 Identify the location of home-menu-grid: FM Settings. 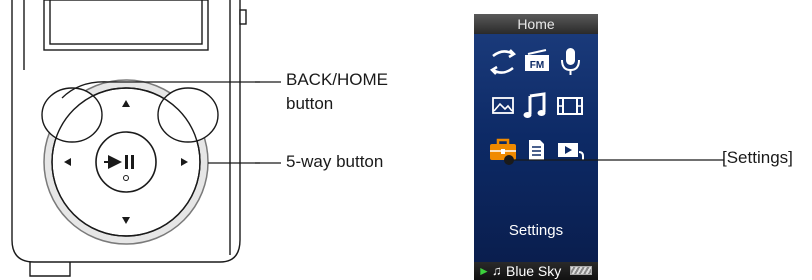
(536, 148).